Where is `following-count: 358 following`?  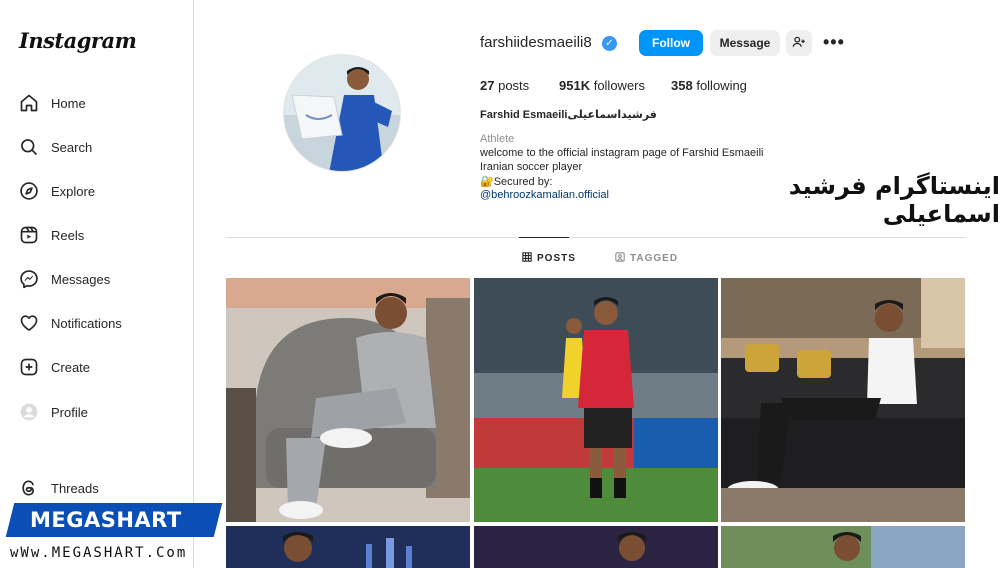 following-count: 358 following is located at coordinates (709, 85).